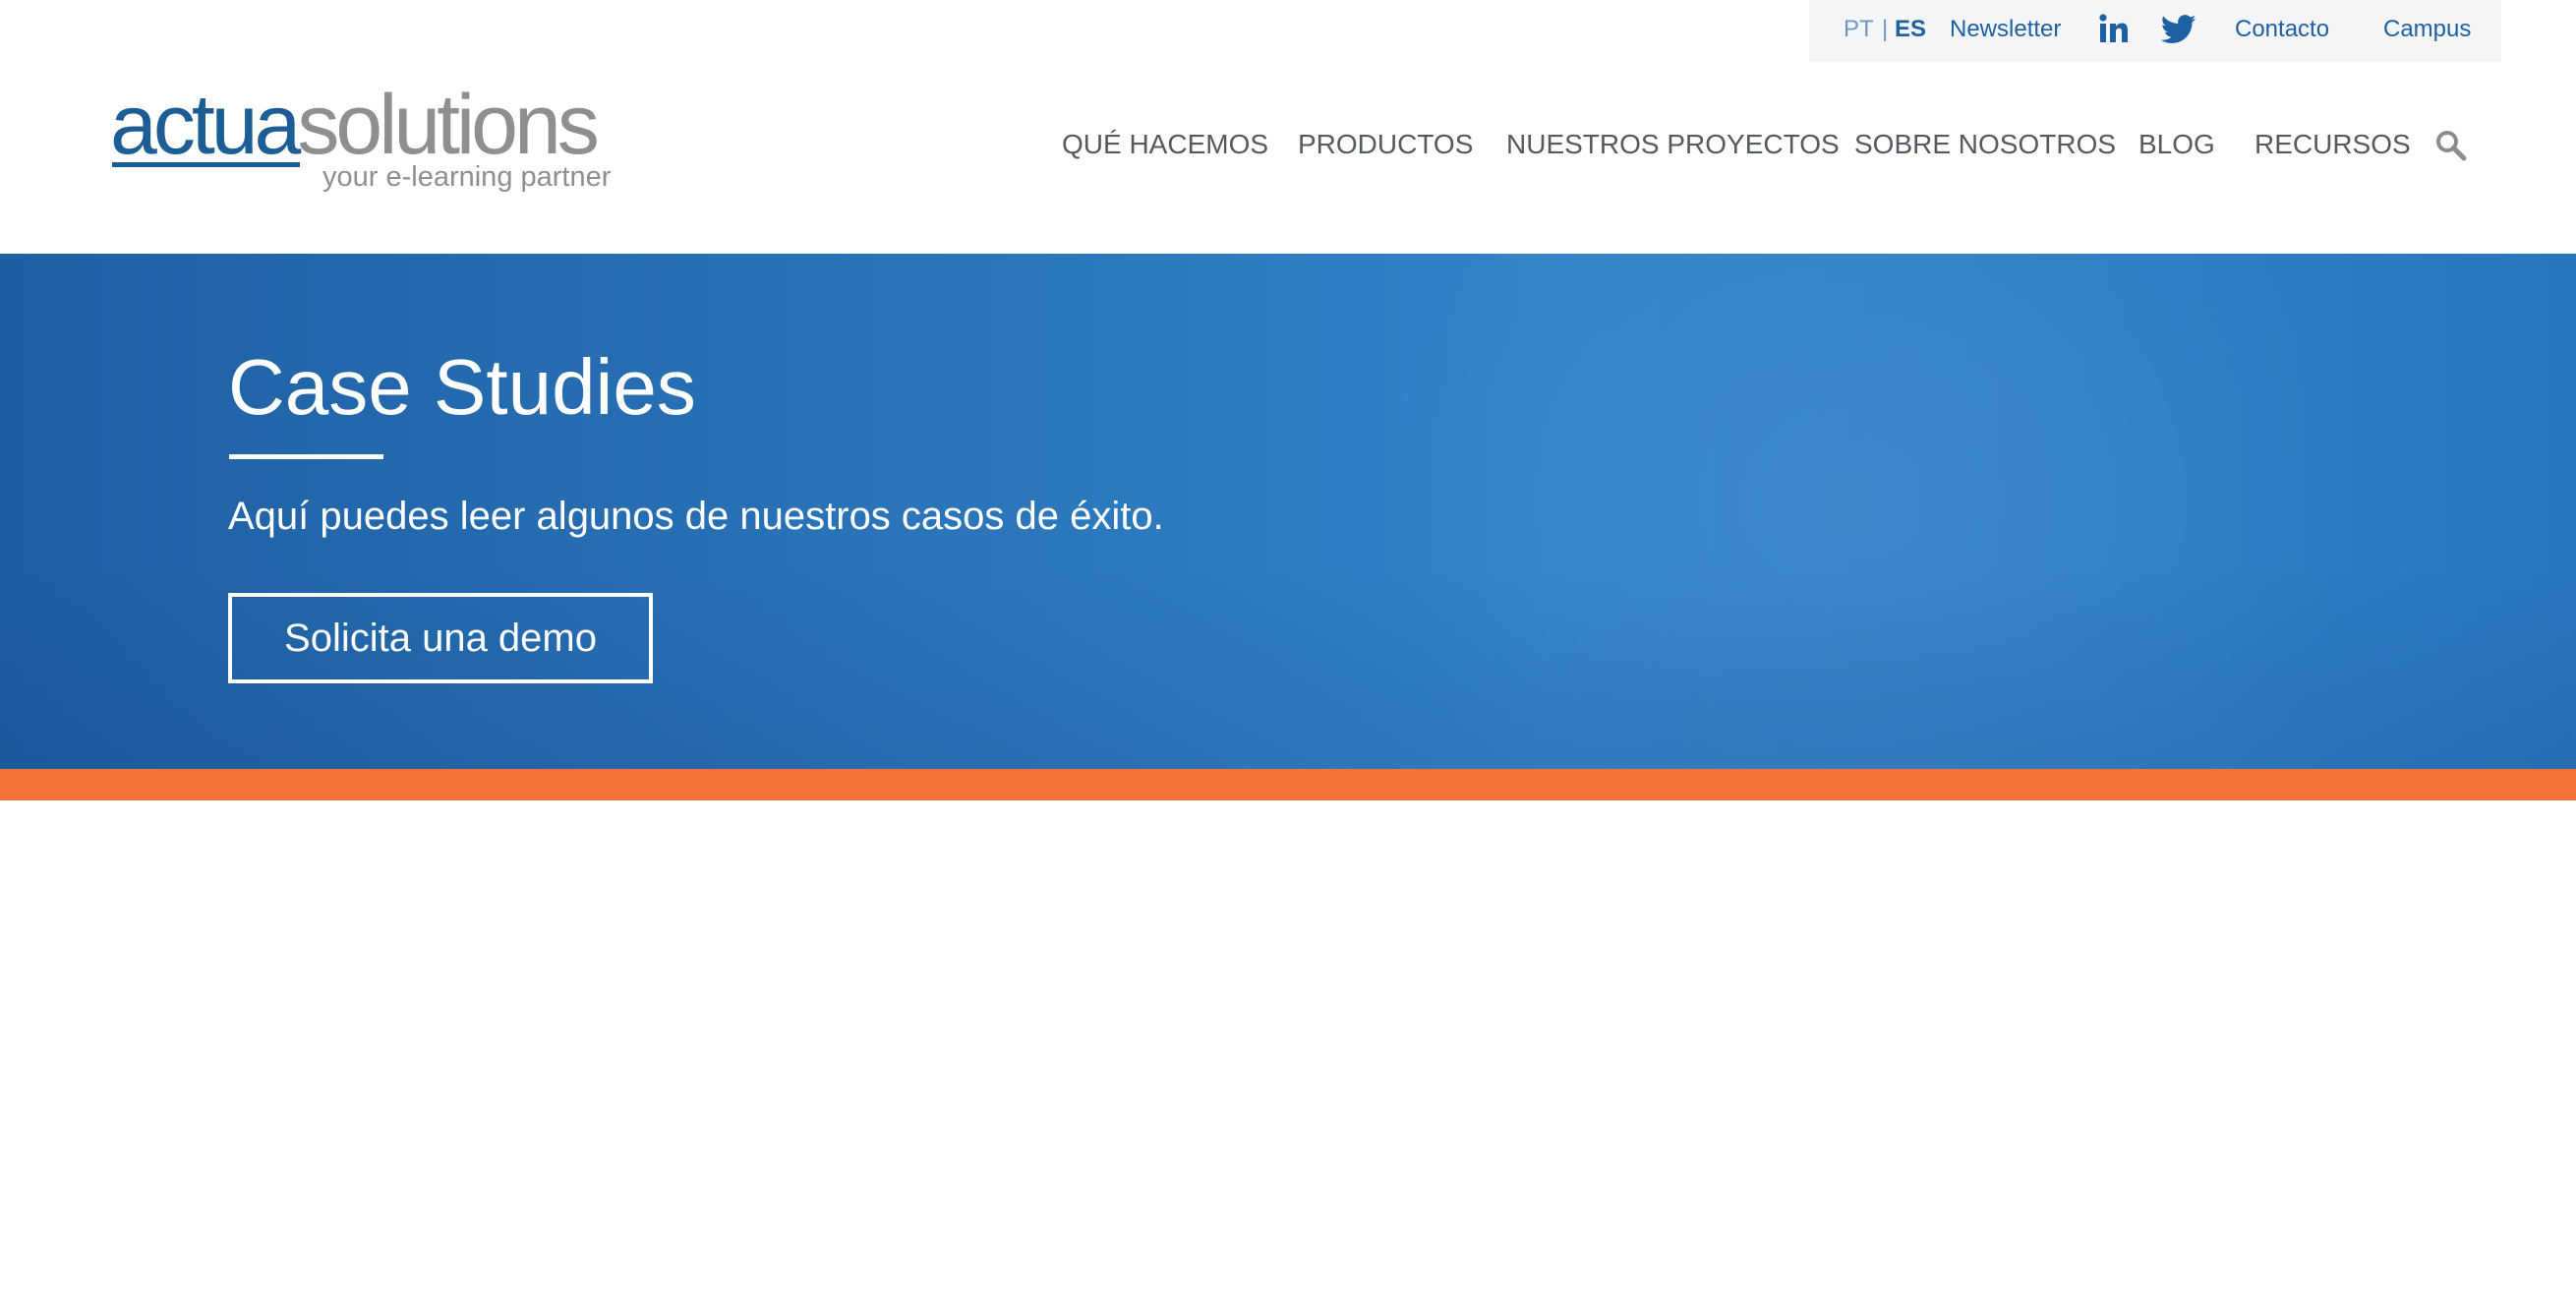 The width and height of the screenshot is (2576, 1294). I want to click on request-demo-button: Solicita una demo, so click(440, 638).